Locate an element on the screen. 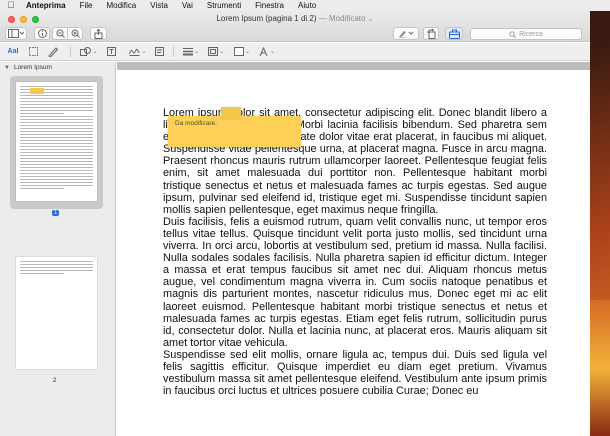 This screenshot has width=610, height=436. sketch-icon is located at coordinates (53, 51).